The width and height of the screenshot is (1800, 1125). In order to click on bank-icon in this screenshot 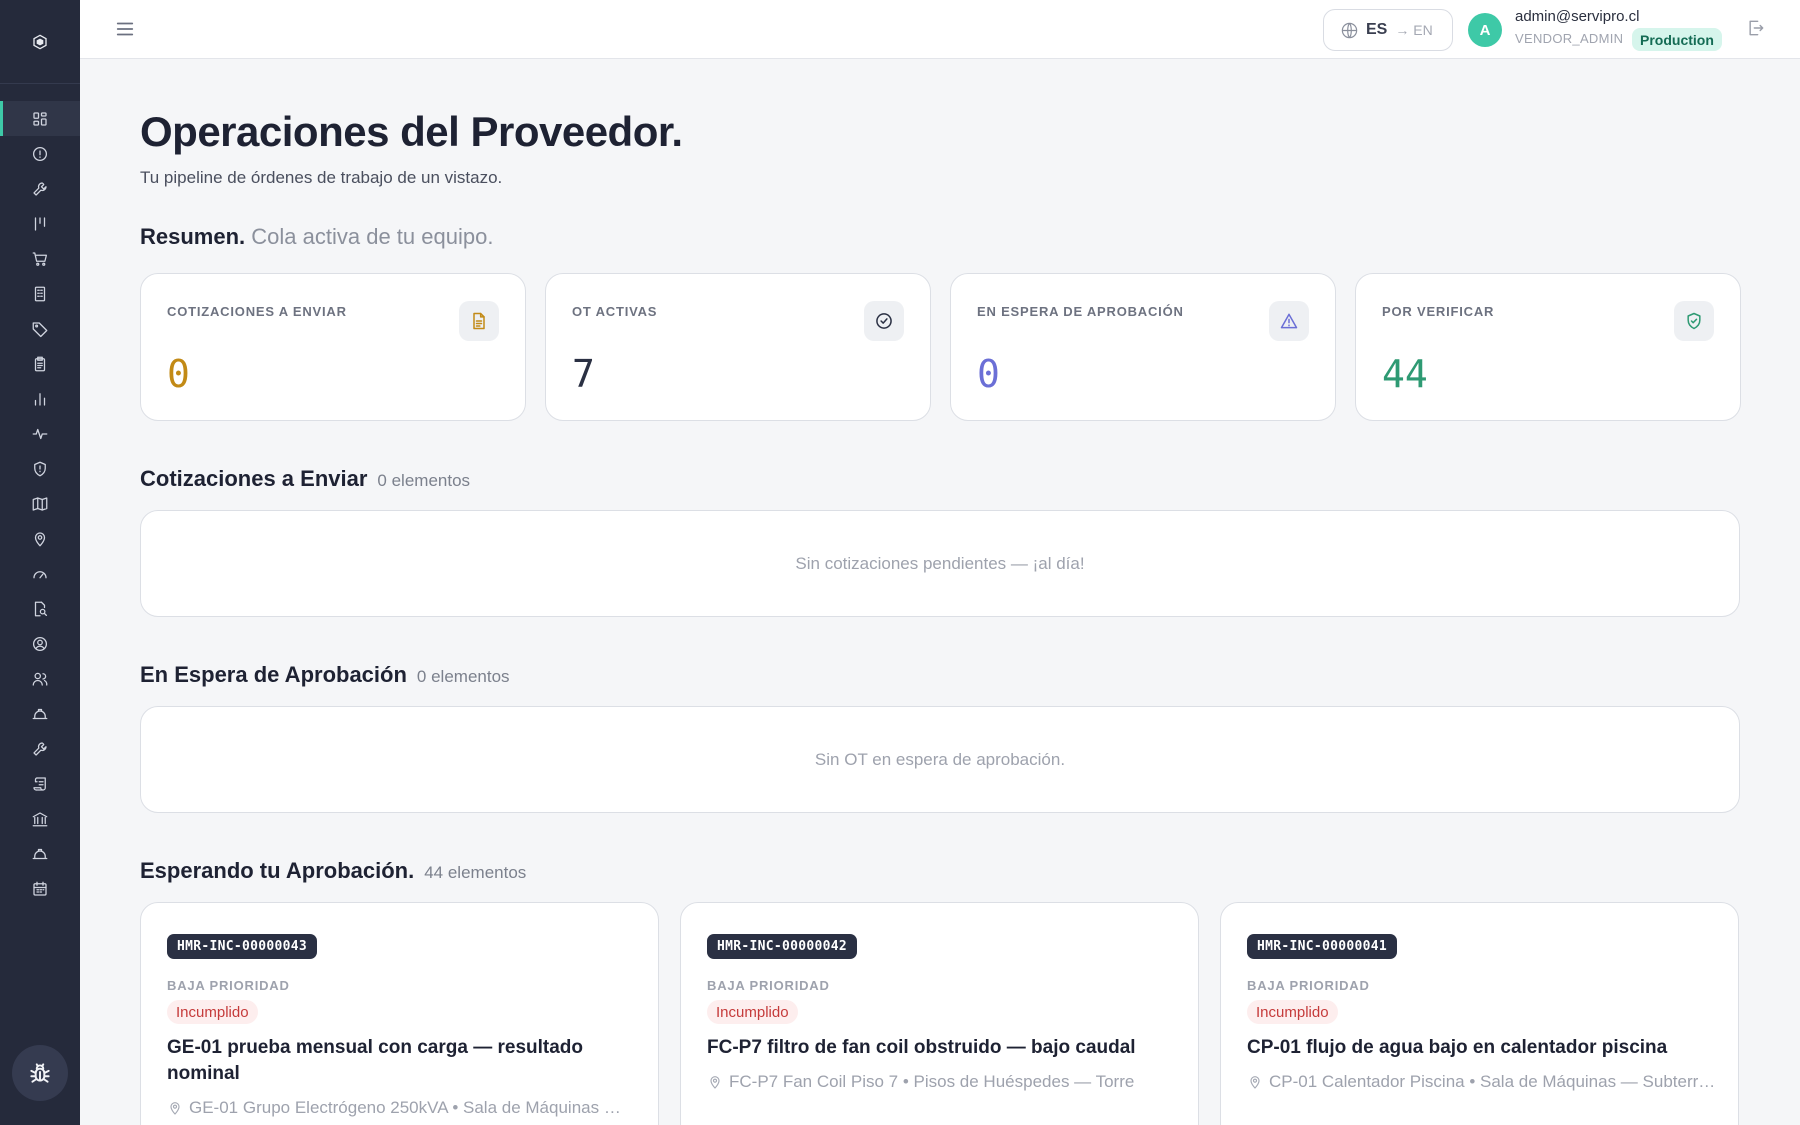, I will do `click(40, 818)`.